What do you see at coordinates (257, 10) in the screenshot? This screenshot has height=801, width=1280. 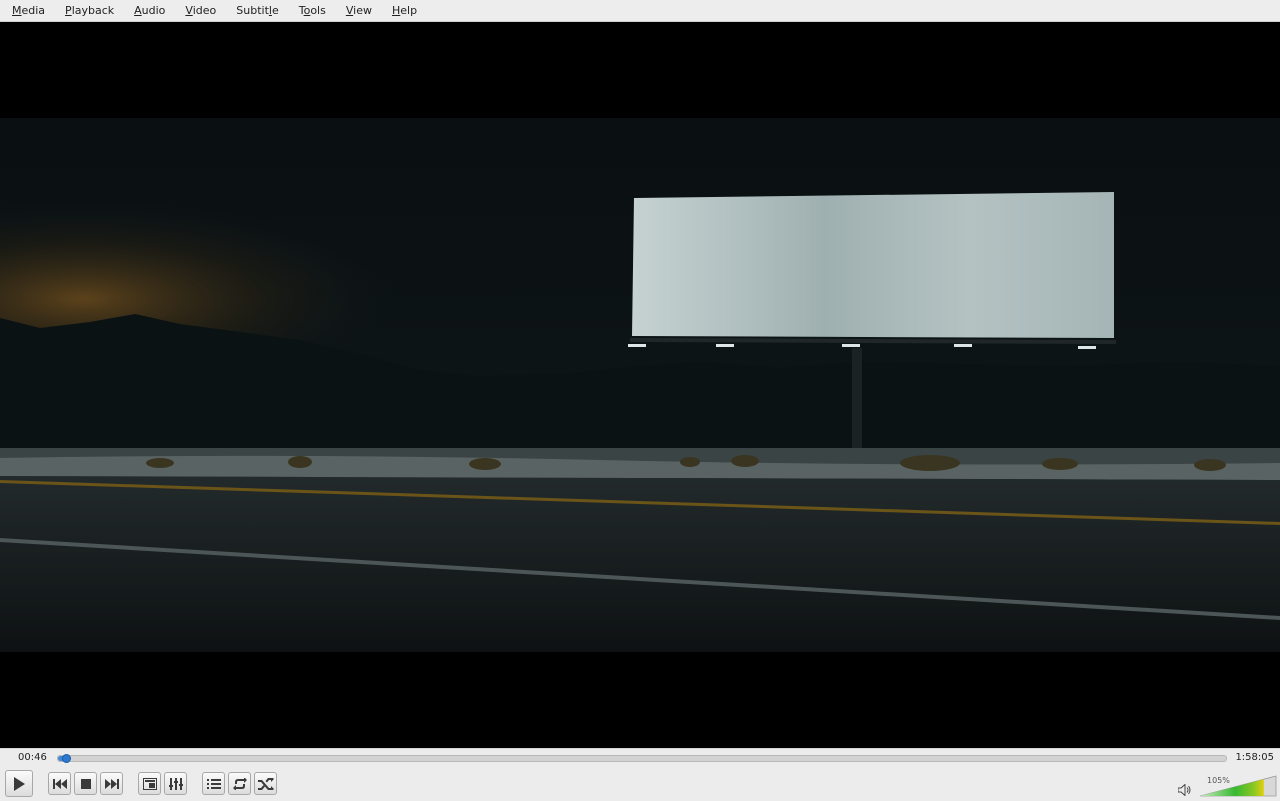 I see `menu-subtitle-label: Subtitle` at bounding box center [257, 10].